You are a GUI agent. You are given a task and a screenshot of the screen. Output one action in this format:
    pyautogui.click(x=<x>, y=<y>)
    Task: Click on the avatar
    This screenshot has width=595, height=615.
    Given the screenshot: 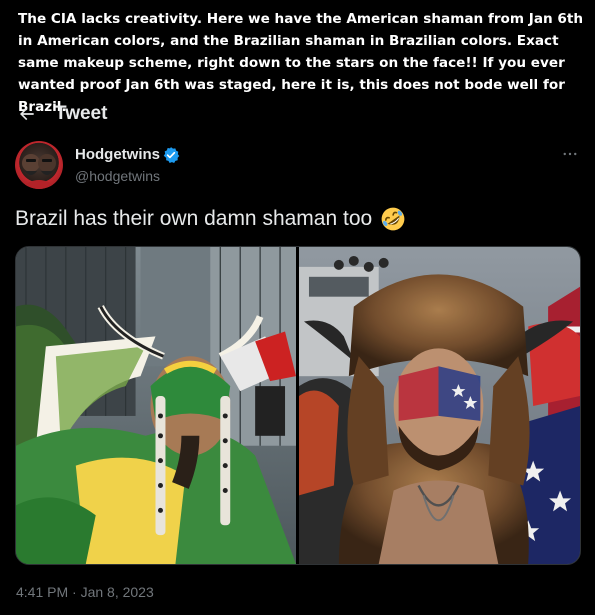 What is the action you would take?
    pyautogui.click(x=39, y=165)
    